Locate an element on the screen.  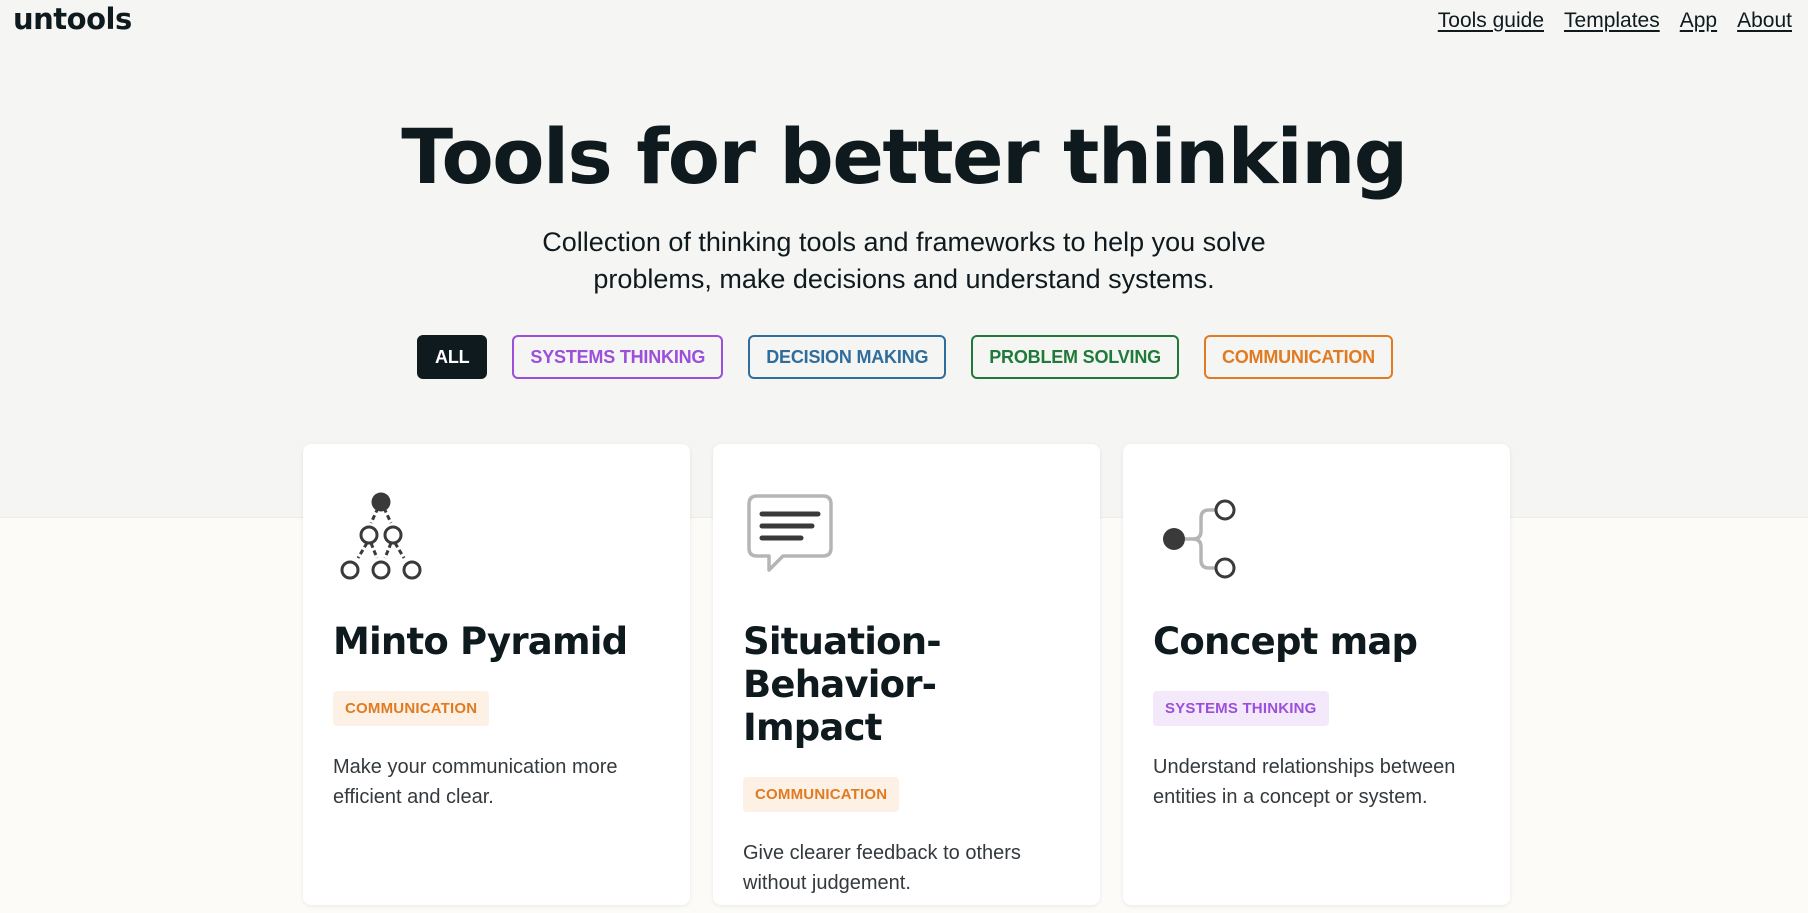
main-nav: Tools guide Templates App About is located at coordinates (1615, 21).